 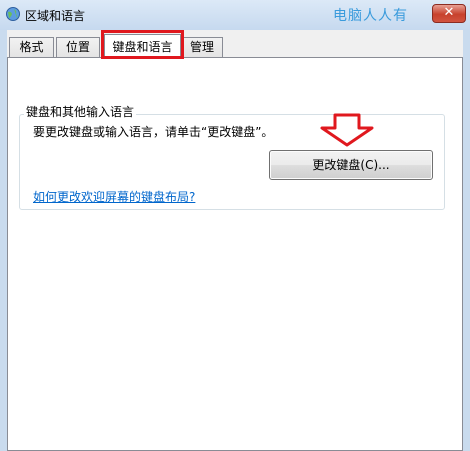 What do you see at coordinates (202, 47) in the screenshot?
I see `tab-administrative: 管理` at bounding box center [202, 47].